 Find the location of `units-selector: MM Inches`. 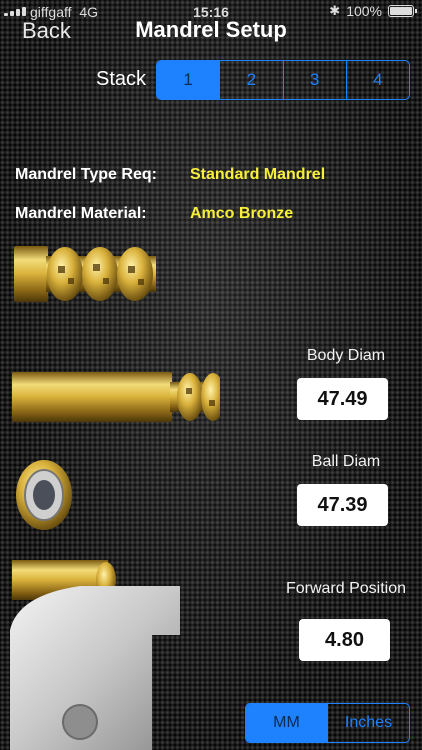

units-selector: MM Inches is located at coordinates (327, 723).